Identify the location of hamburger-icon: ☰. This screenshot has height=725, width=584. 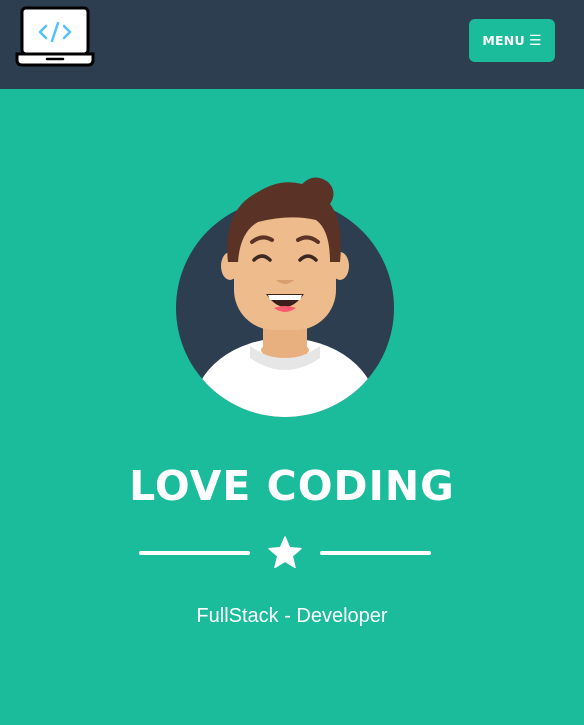
(535, 40).